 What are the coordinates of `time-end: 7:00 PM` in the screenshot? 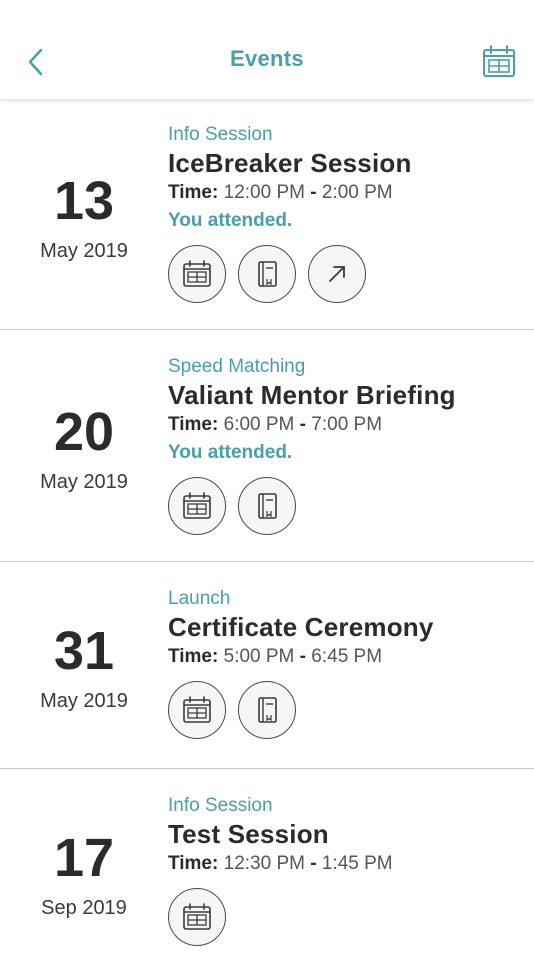 It's located at (347, 424).